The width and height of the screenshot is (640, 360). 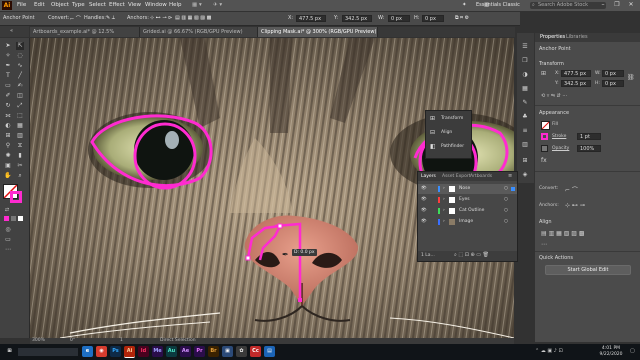 What do you see at coordinates (464, 189) in the screenshot?
I see `layer-name: Nose` at bounding box center [464, 189].